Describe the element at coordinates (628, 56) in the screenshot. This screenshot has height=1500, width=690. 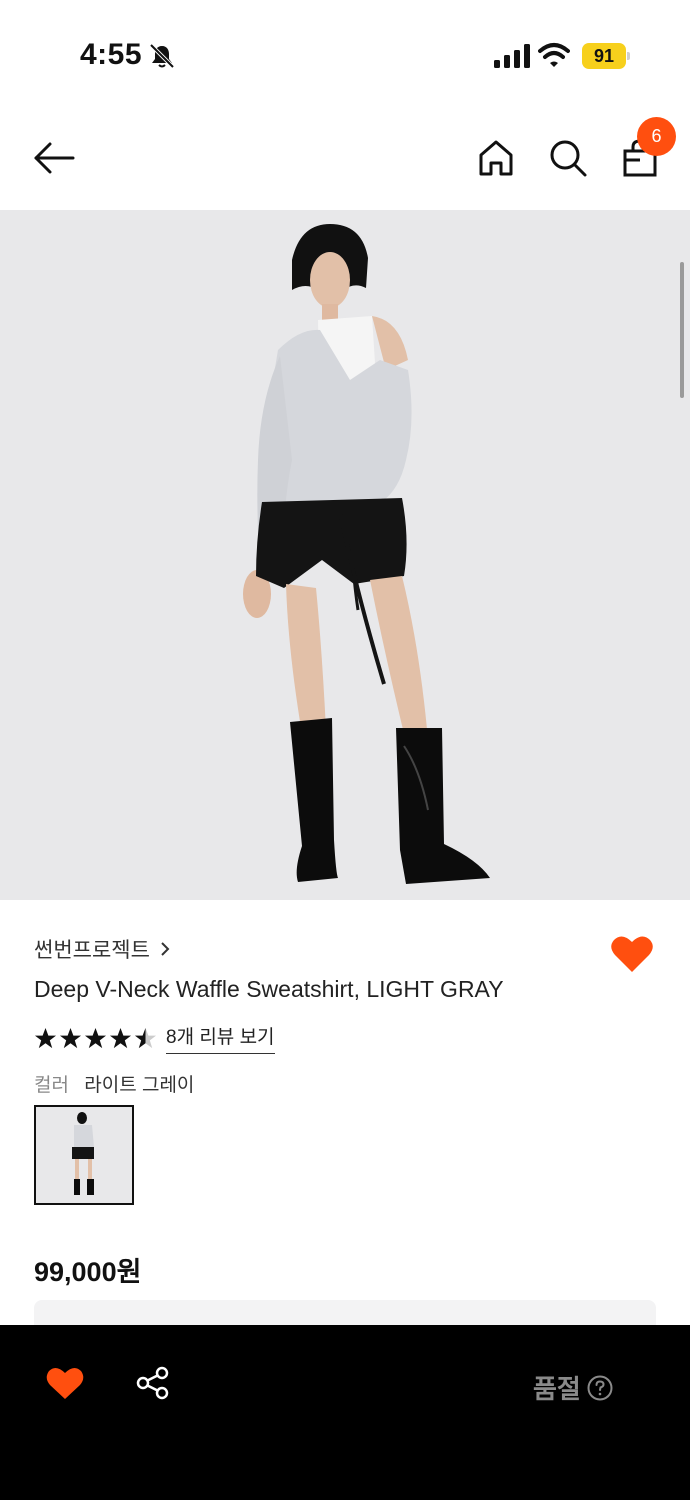
I see `battery-cap` at that location.